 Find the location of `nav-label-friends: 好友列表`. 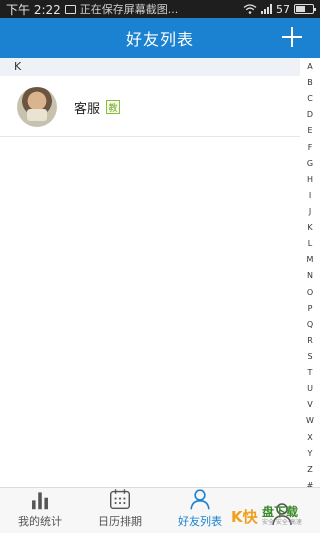

nav-label-friends: 好友列表 is located at coordinates (200, 521).